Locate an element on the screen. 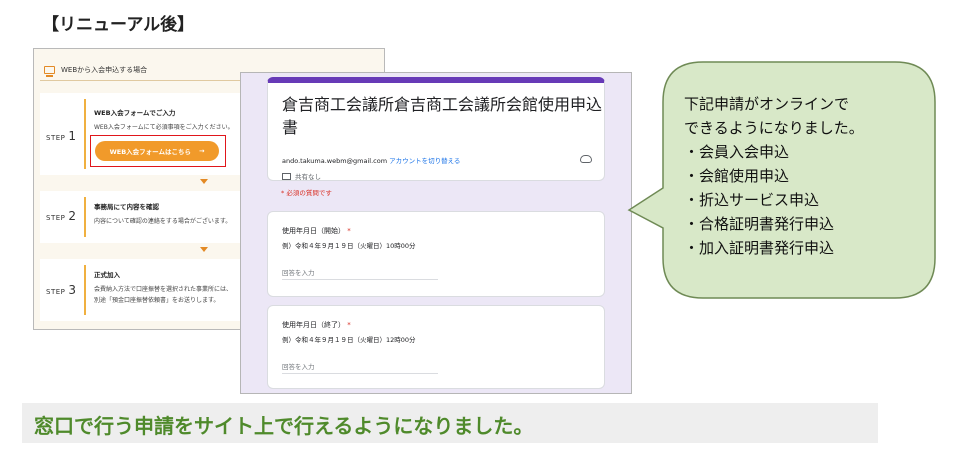  step-2-title: 事務局にて内容を確認 is located at coordinates (126, 207).